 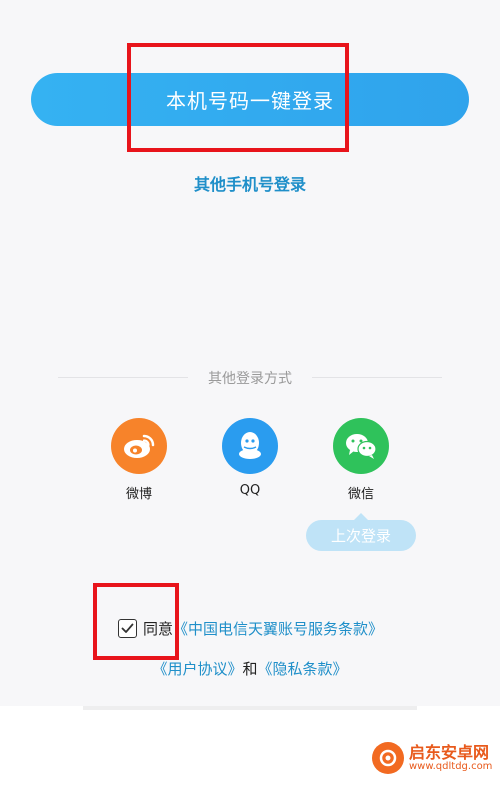 What do you see at coordinates (250, 183) in the screenshot?
I see `other-phone-login-link: 其他手机号登录` at bounding box center [250, 183].